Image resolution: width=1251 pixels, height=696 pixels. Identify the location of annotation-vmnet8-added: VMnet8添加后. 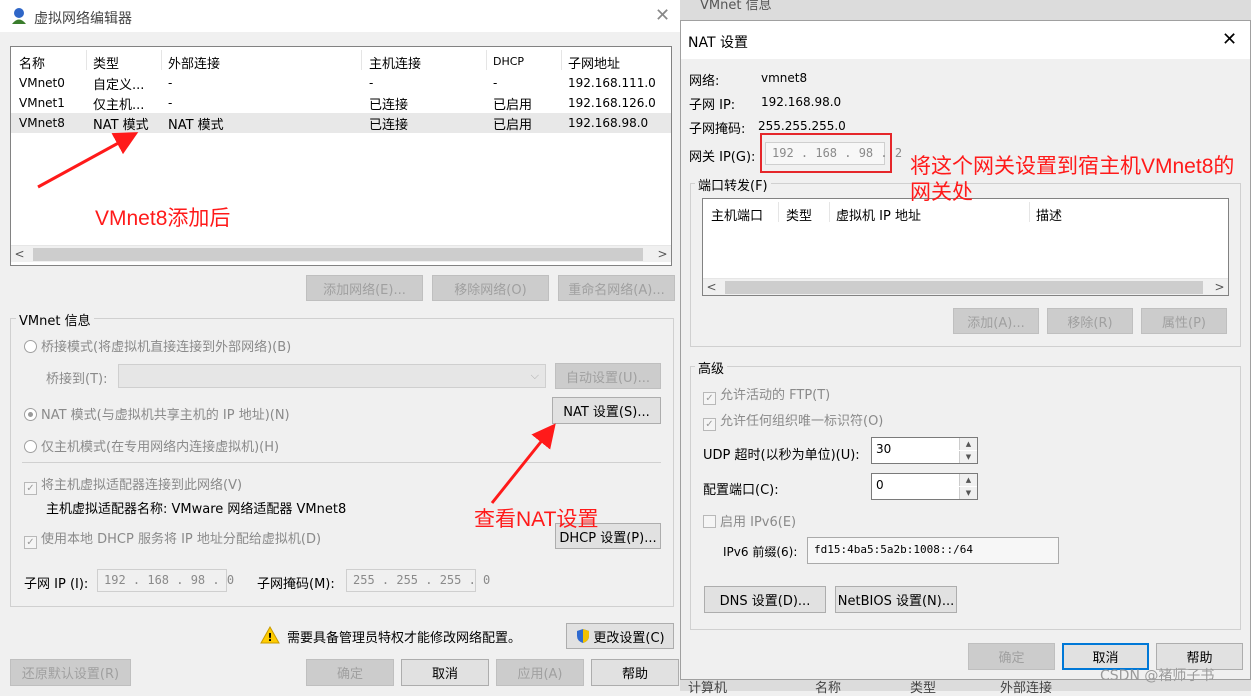
(163, 218).